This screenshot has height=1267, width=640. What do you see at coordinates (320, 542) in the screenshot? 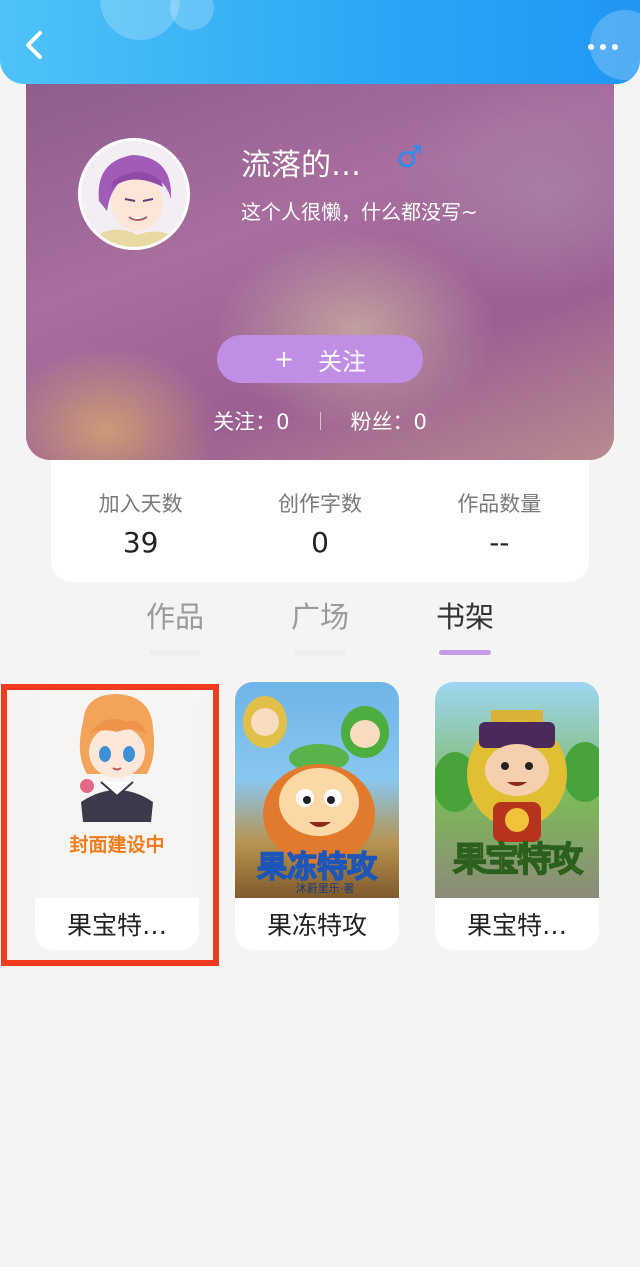
I see `stat-value: 0` at bounding box center [320, 542].